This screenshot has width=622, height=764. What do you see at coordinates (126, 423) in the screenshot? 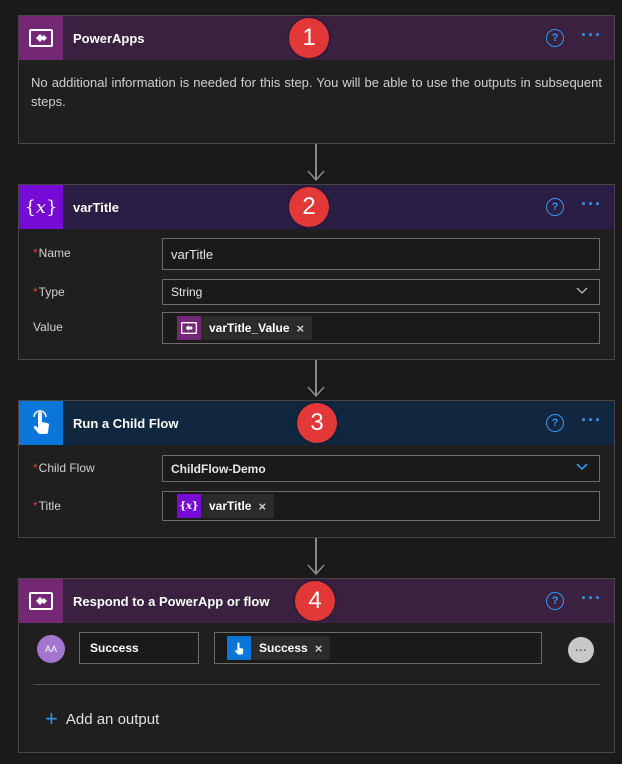
I see `card-title: Run a Child Flow` at bounding box center [126, 423].